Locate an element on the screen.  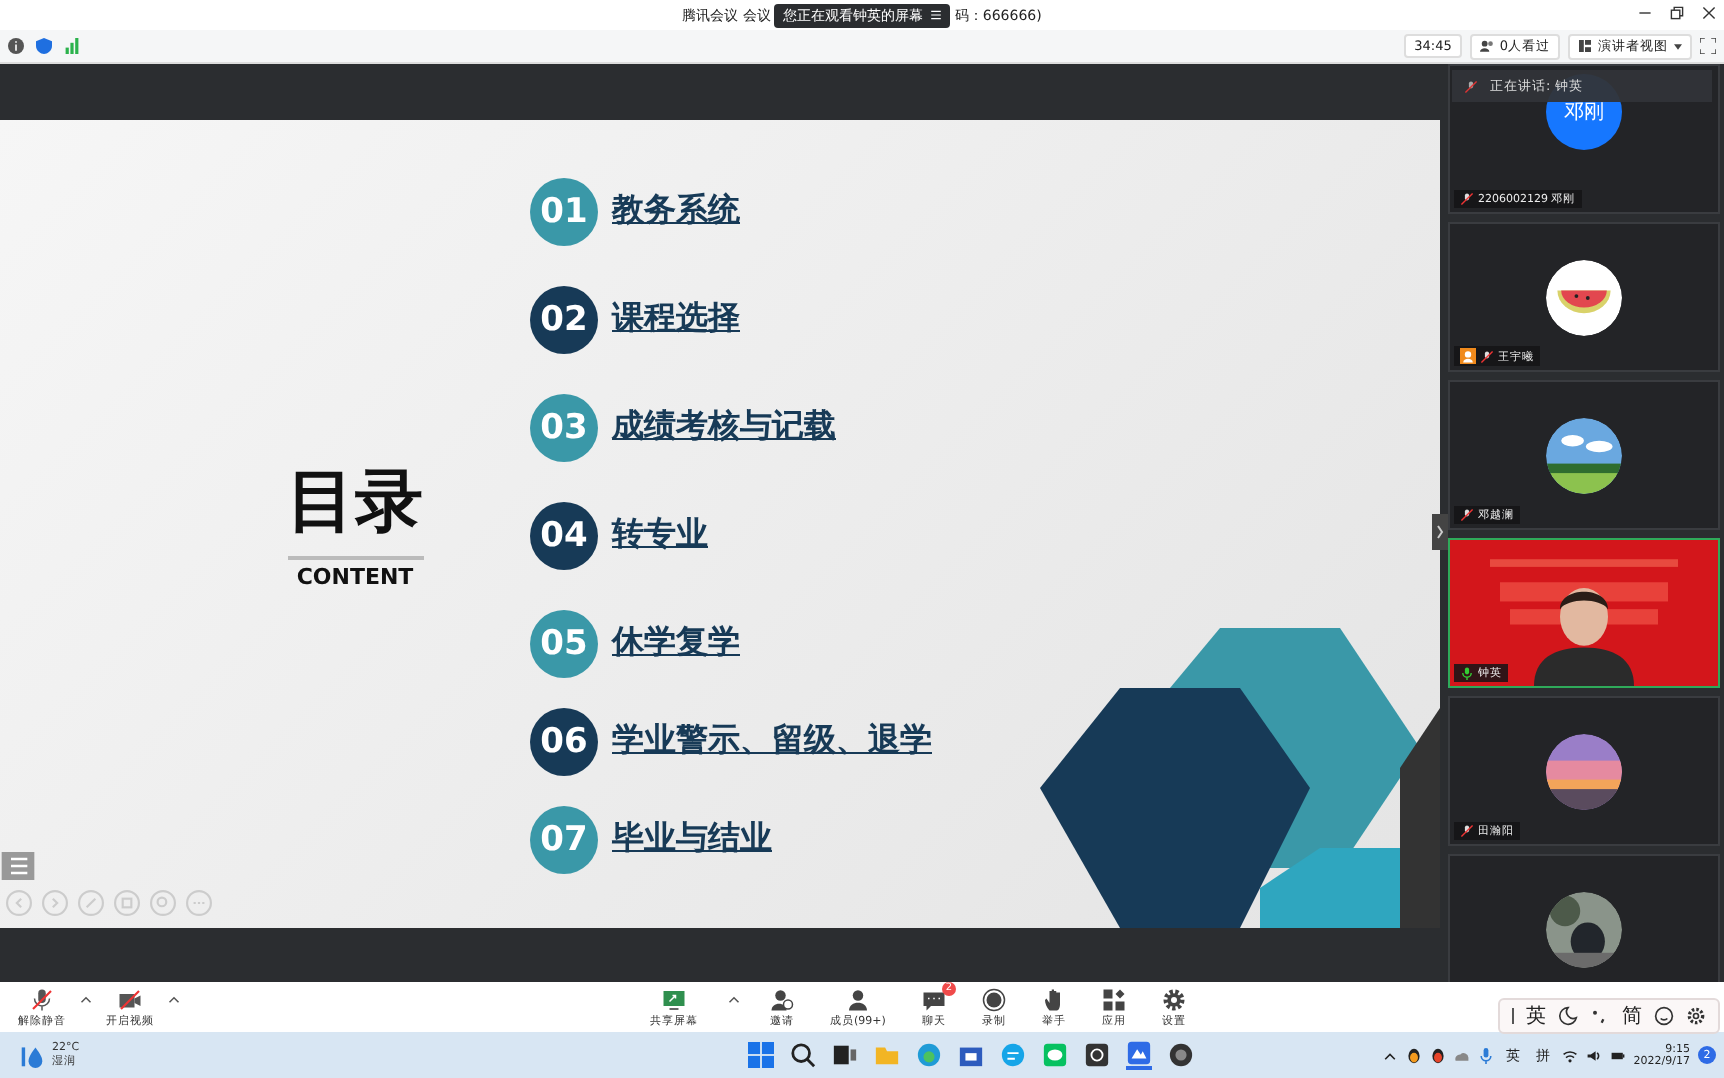
raindrop-icon is located at coordinates (32, 1055).